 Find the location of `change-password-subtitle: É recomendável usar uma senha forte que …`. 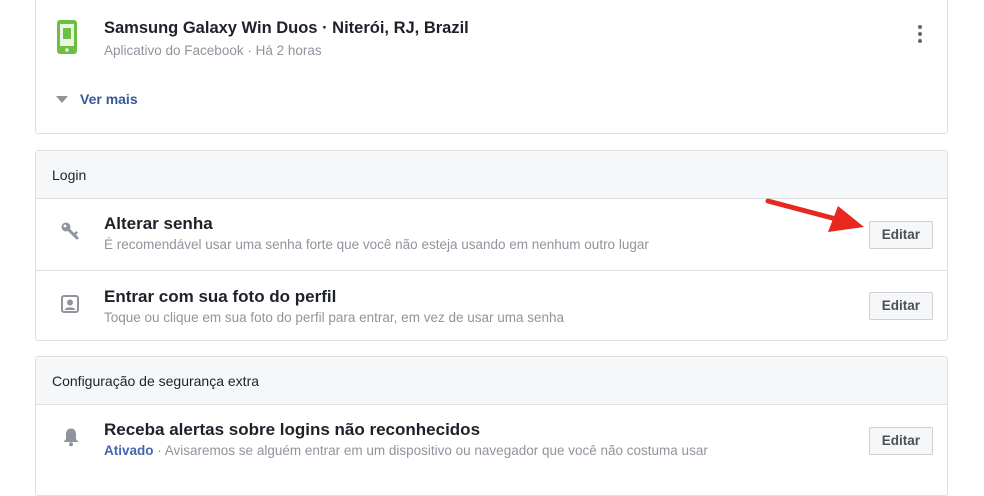

change-password-subtitle: É recomendável usar uma senha forte que … is located at coordinates (376, 244).